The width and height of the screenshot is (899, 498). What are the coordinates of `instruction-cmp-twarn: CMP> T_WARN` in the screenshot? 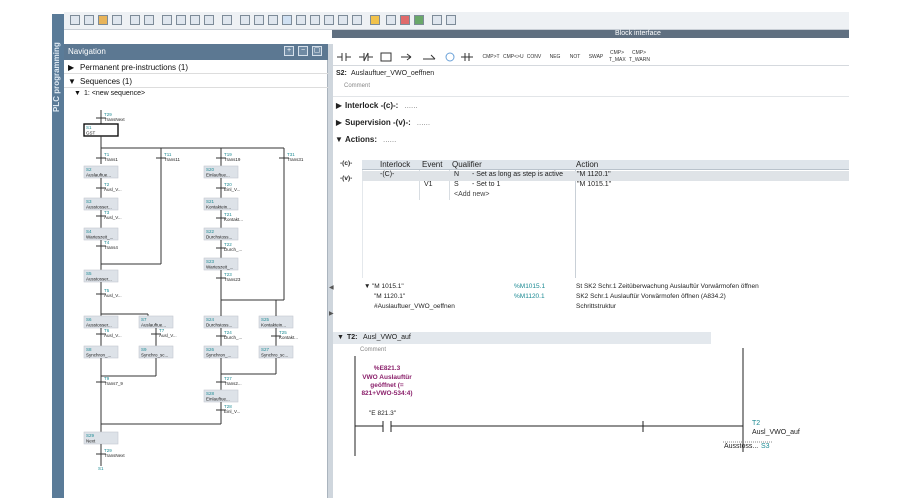 It's located at (639, 57).